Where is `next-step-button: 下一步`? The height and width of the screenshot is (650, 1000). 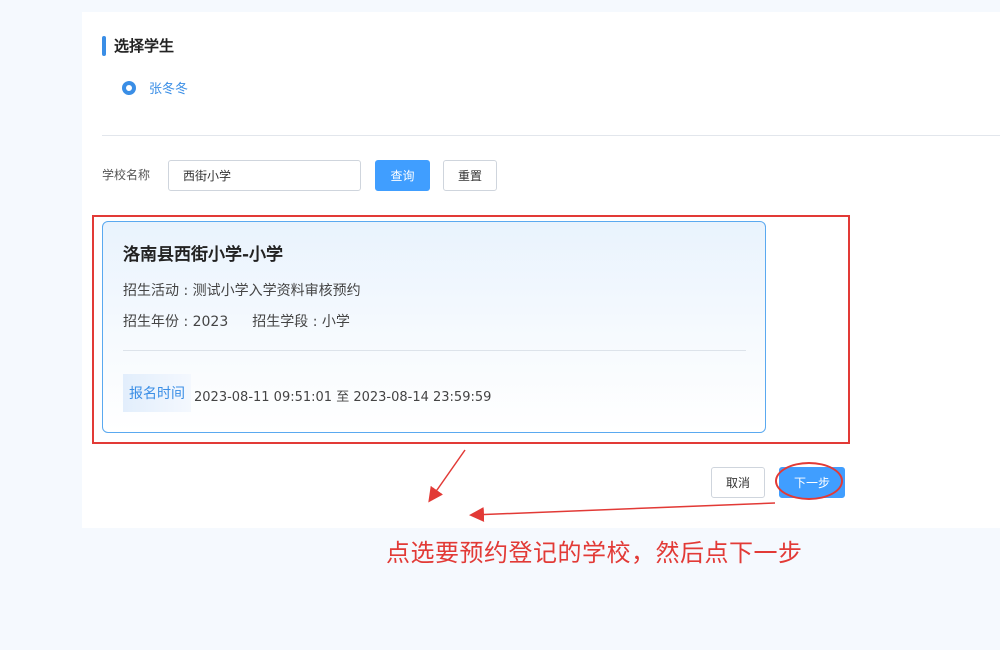
next-step-button: 下一步 is located at coordinates (812, 482).